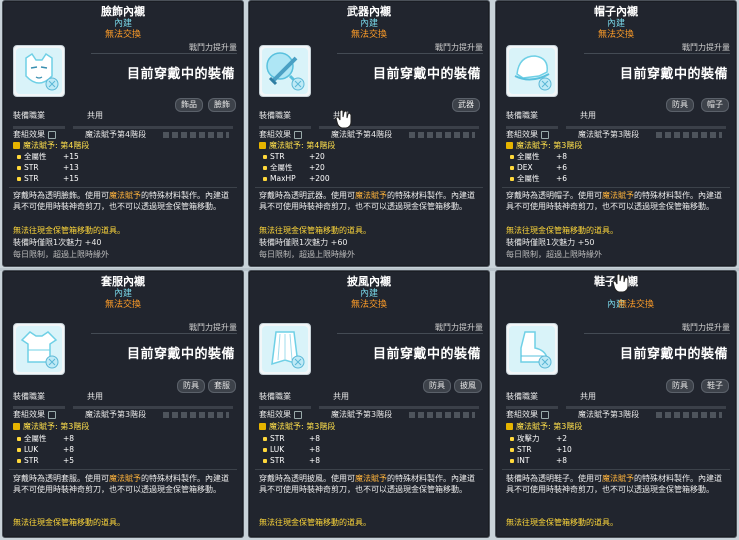 The image size is (739, 540). What do you see at coordinates (532, 71) in the screenshot?
I see `hat-icon` at bounding box center [532, 71].